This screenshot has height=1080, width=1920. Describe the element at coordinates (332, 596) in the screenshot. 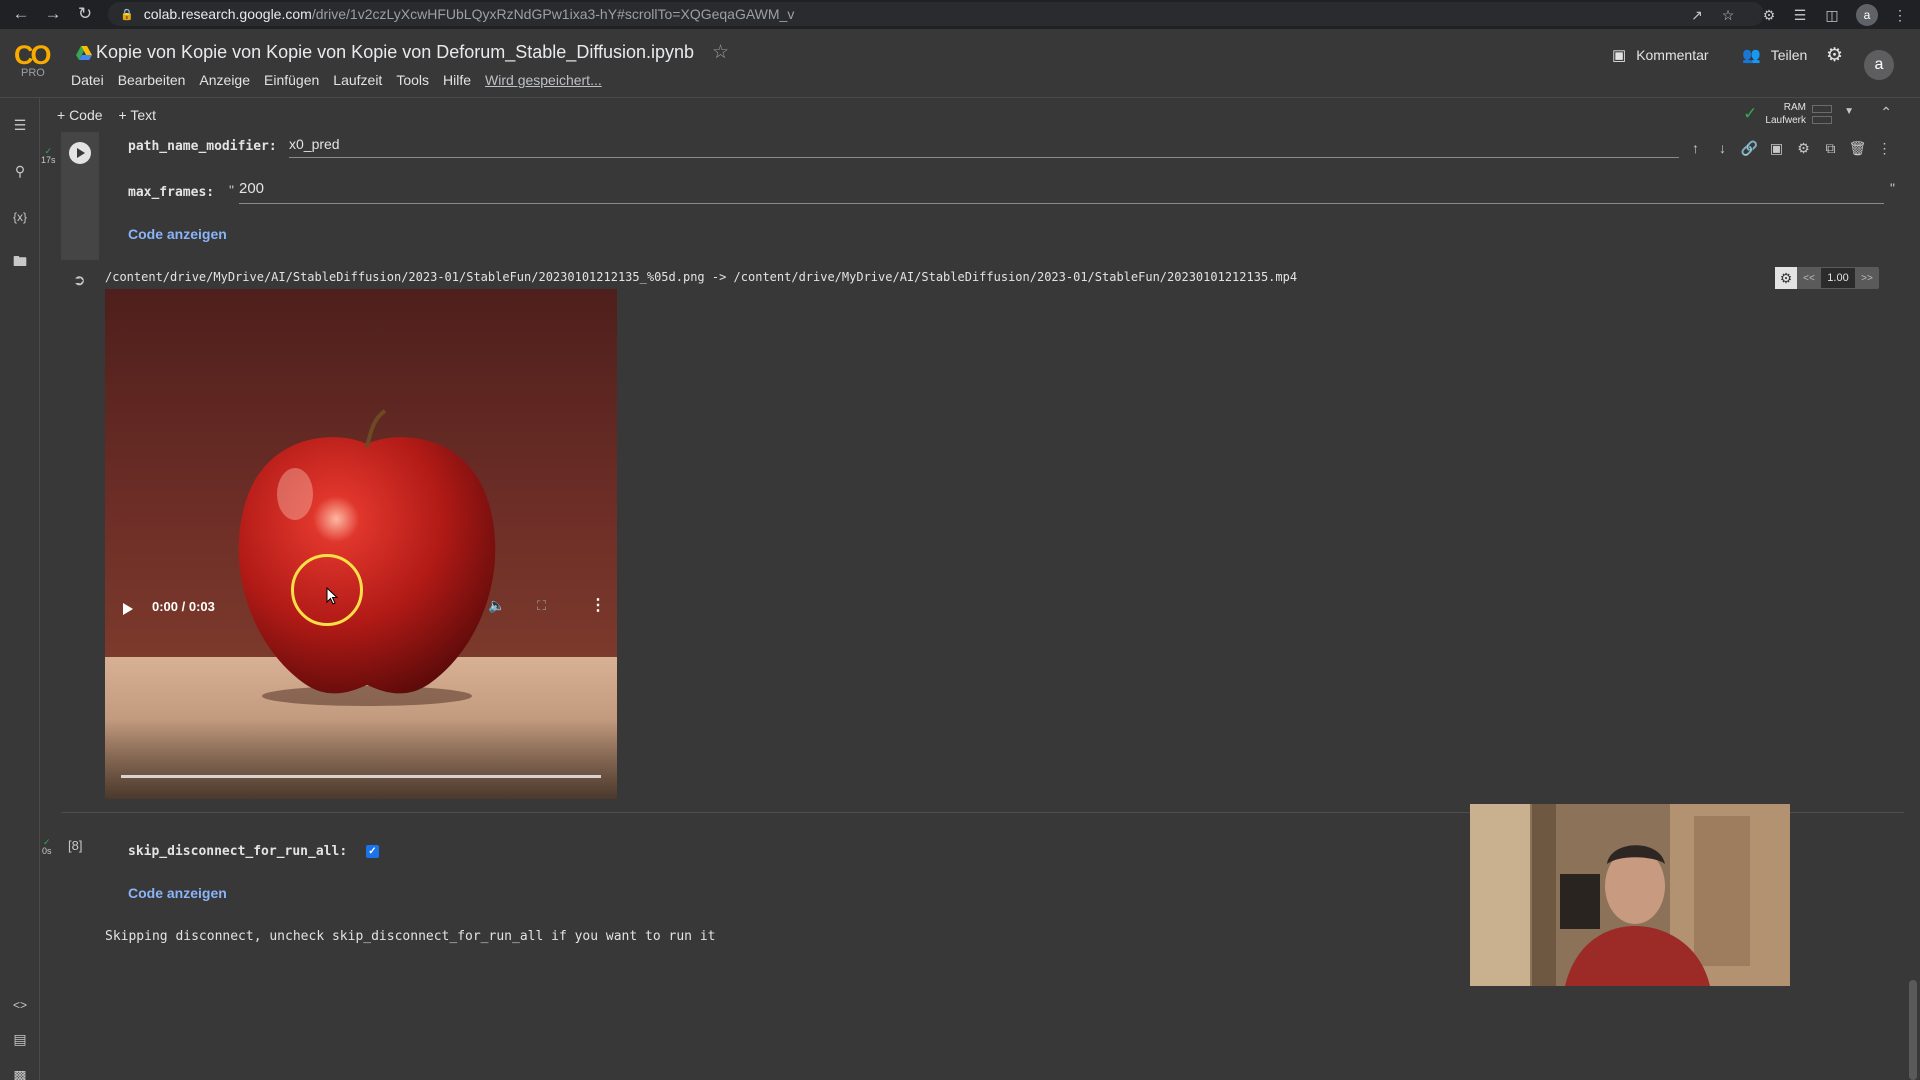

I see `mouse-pointer-icon` at that location.